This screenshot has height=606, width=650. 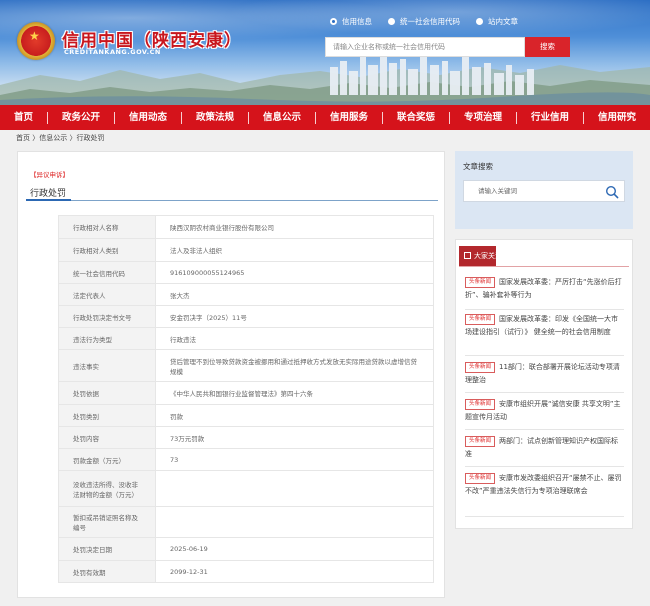 I want to click on table-row: 行政处罚决定书文号 安金罚决字（2025）11号, so click(x=246, y=316).